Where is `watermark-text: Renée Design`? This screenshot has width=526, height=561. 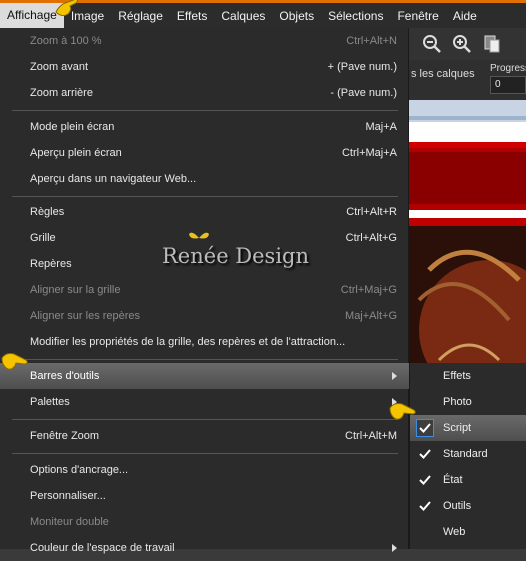 watermark-text: Renée Design is located at coordinates (235, 250).